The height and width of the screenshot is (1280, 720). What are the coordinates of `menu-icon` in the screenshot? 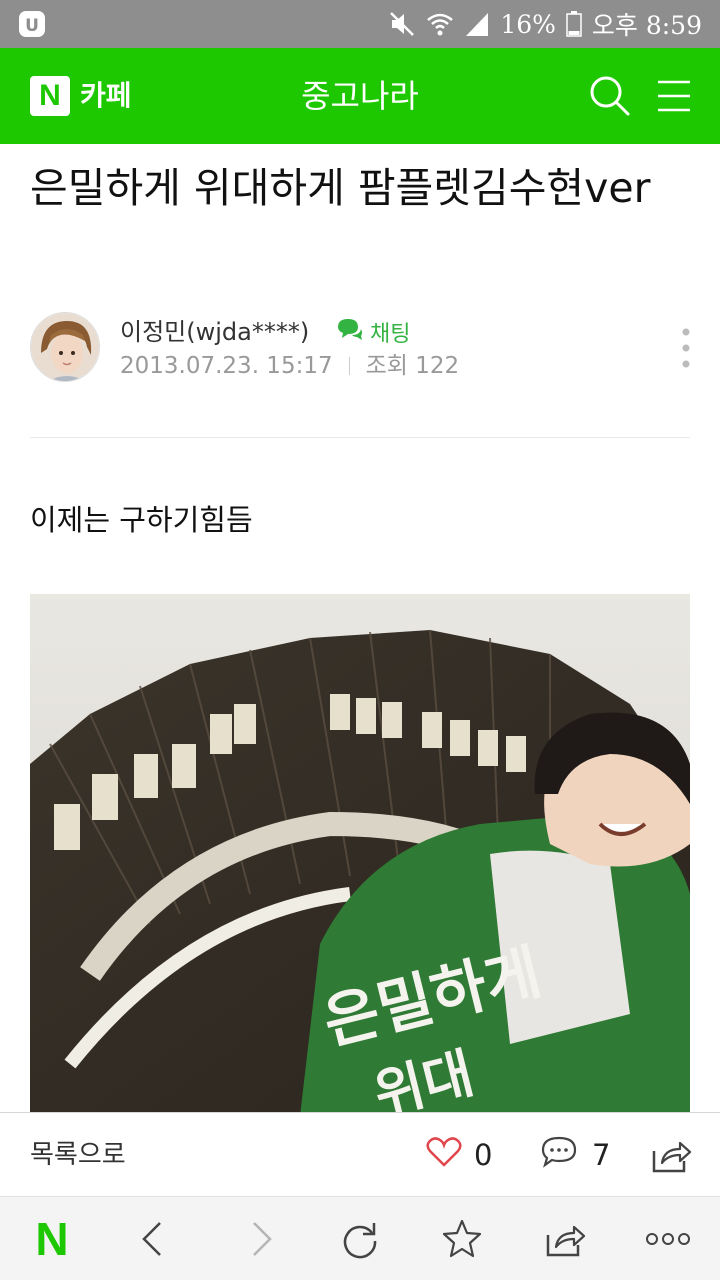 It's located at (674, 96).